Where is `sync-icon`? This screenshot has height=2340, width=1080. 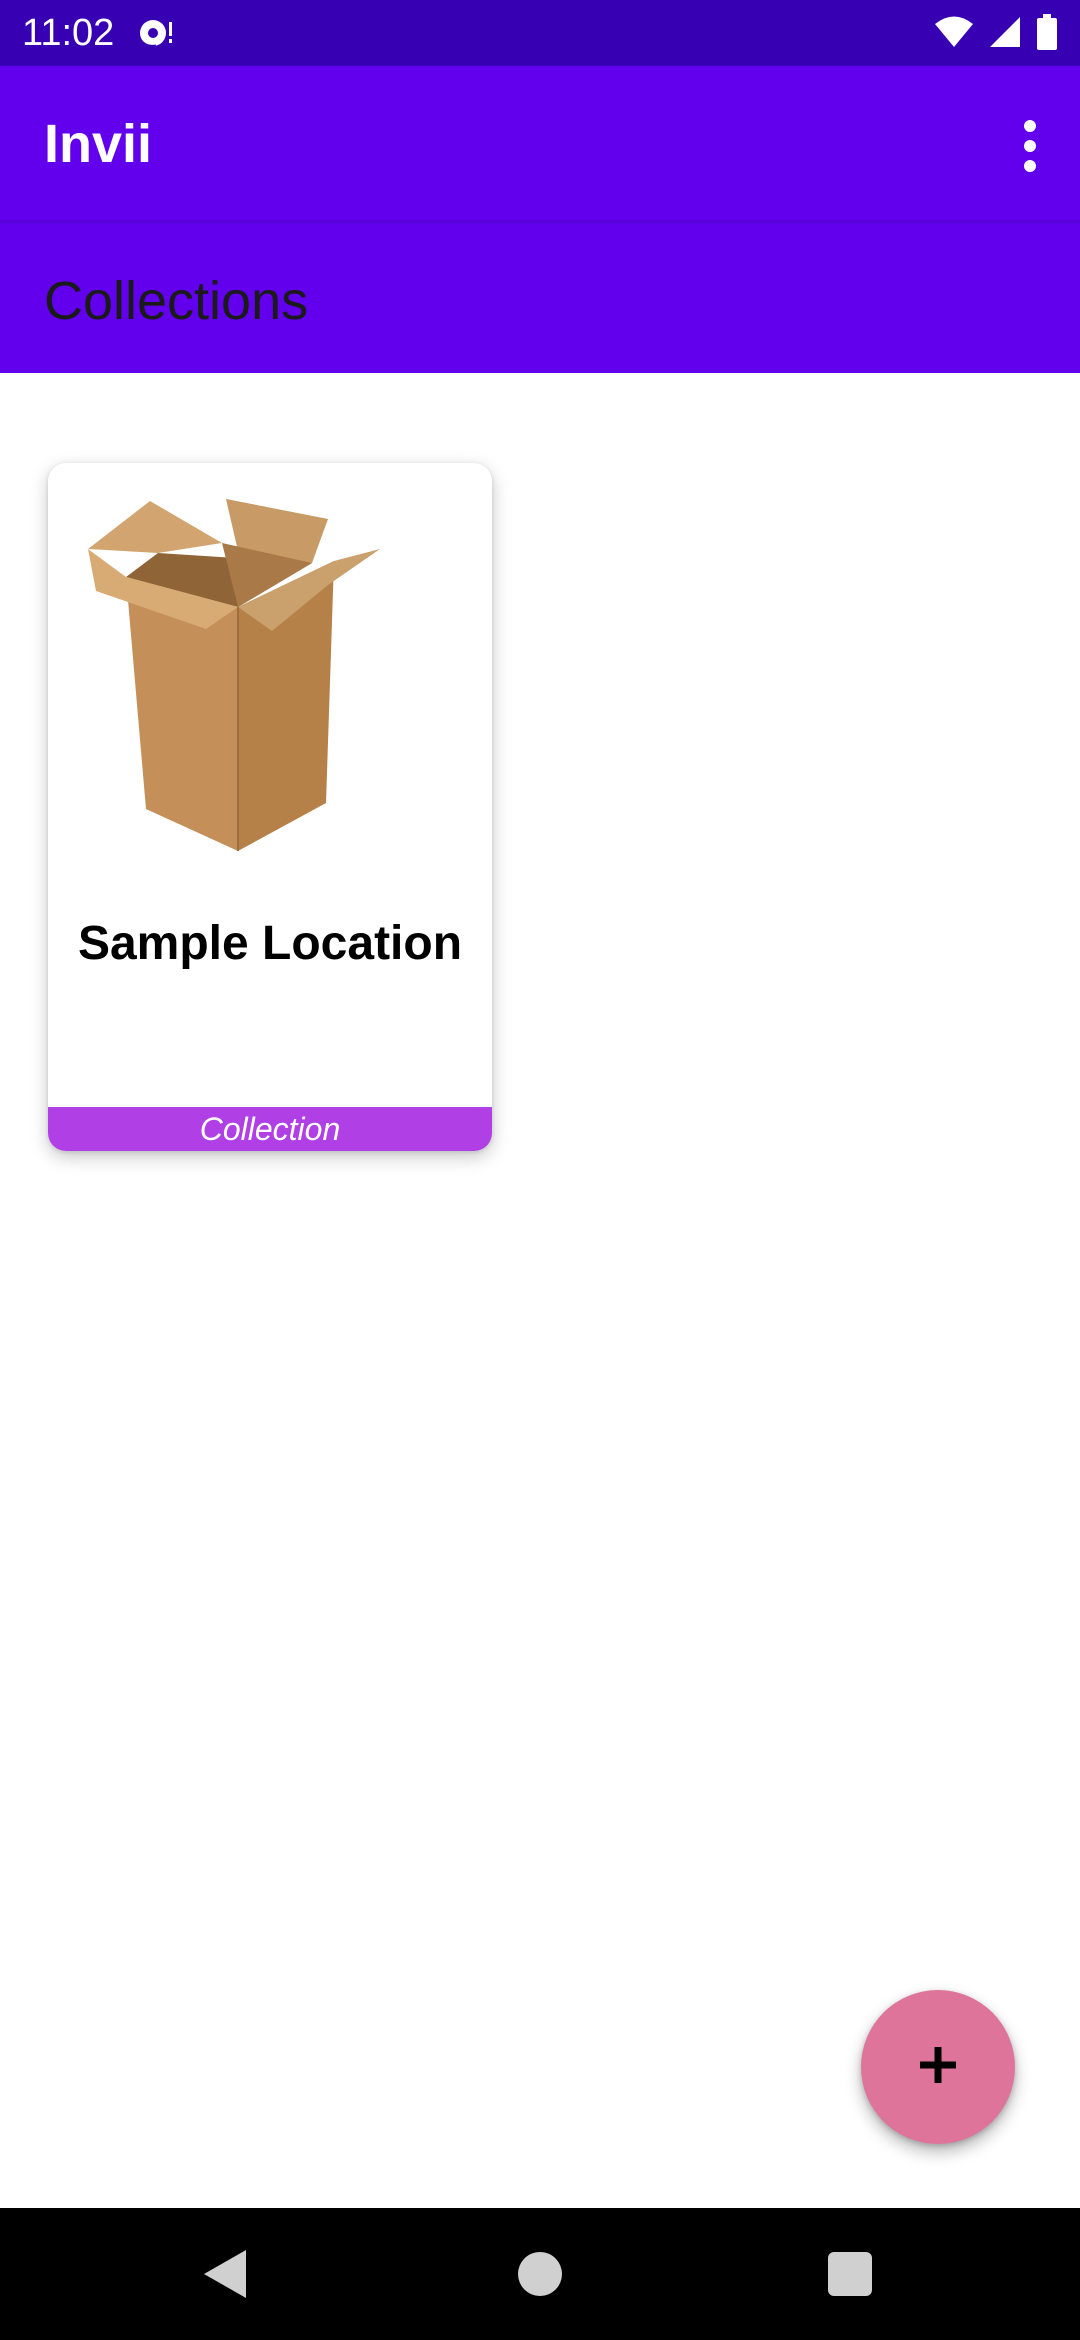 sync-icon is located at coordinates (156, 33).